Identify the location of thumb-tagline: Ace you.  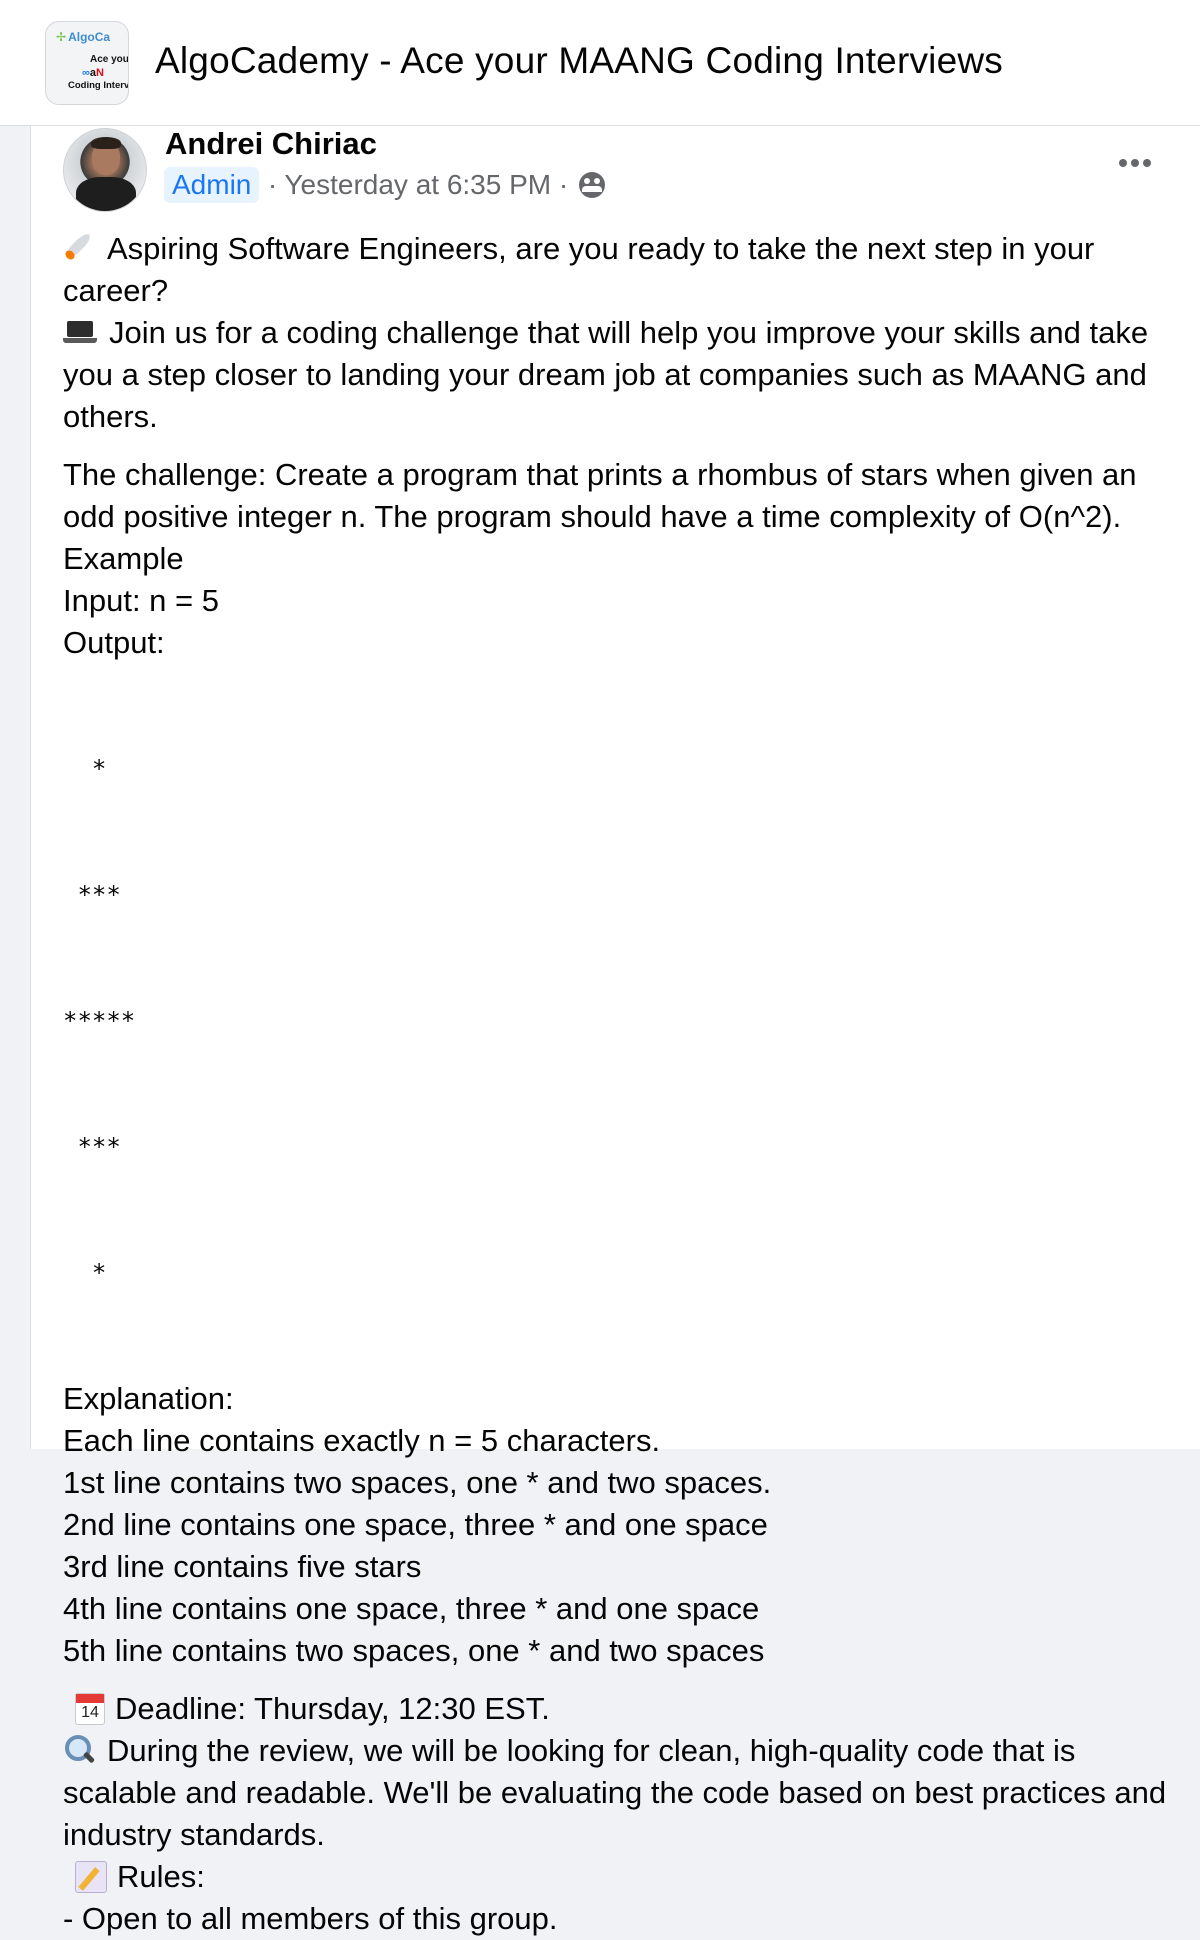
(109, 59).